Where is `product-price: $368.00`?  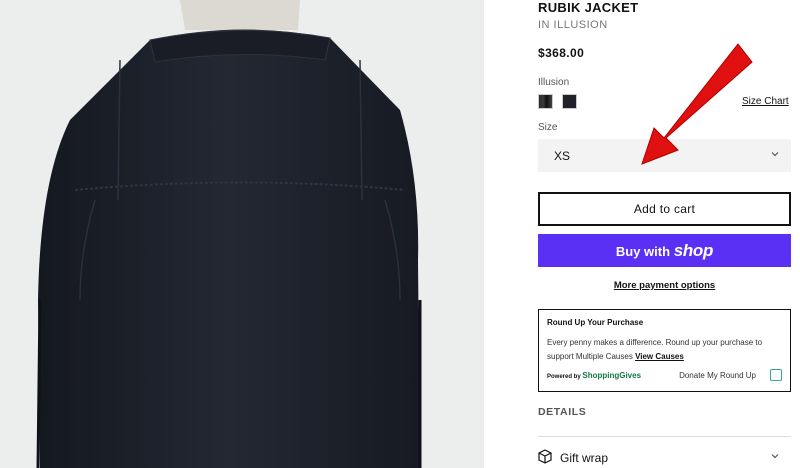
product-price: $368.00 is located at coordinates (561, 53).